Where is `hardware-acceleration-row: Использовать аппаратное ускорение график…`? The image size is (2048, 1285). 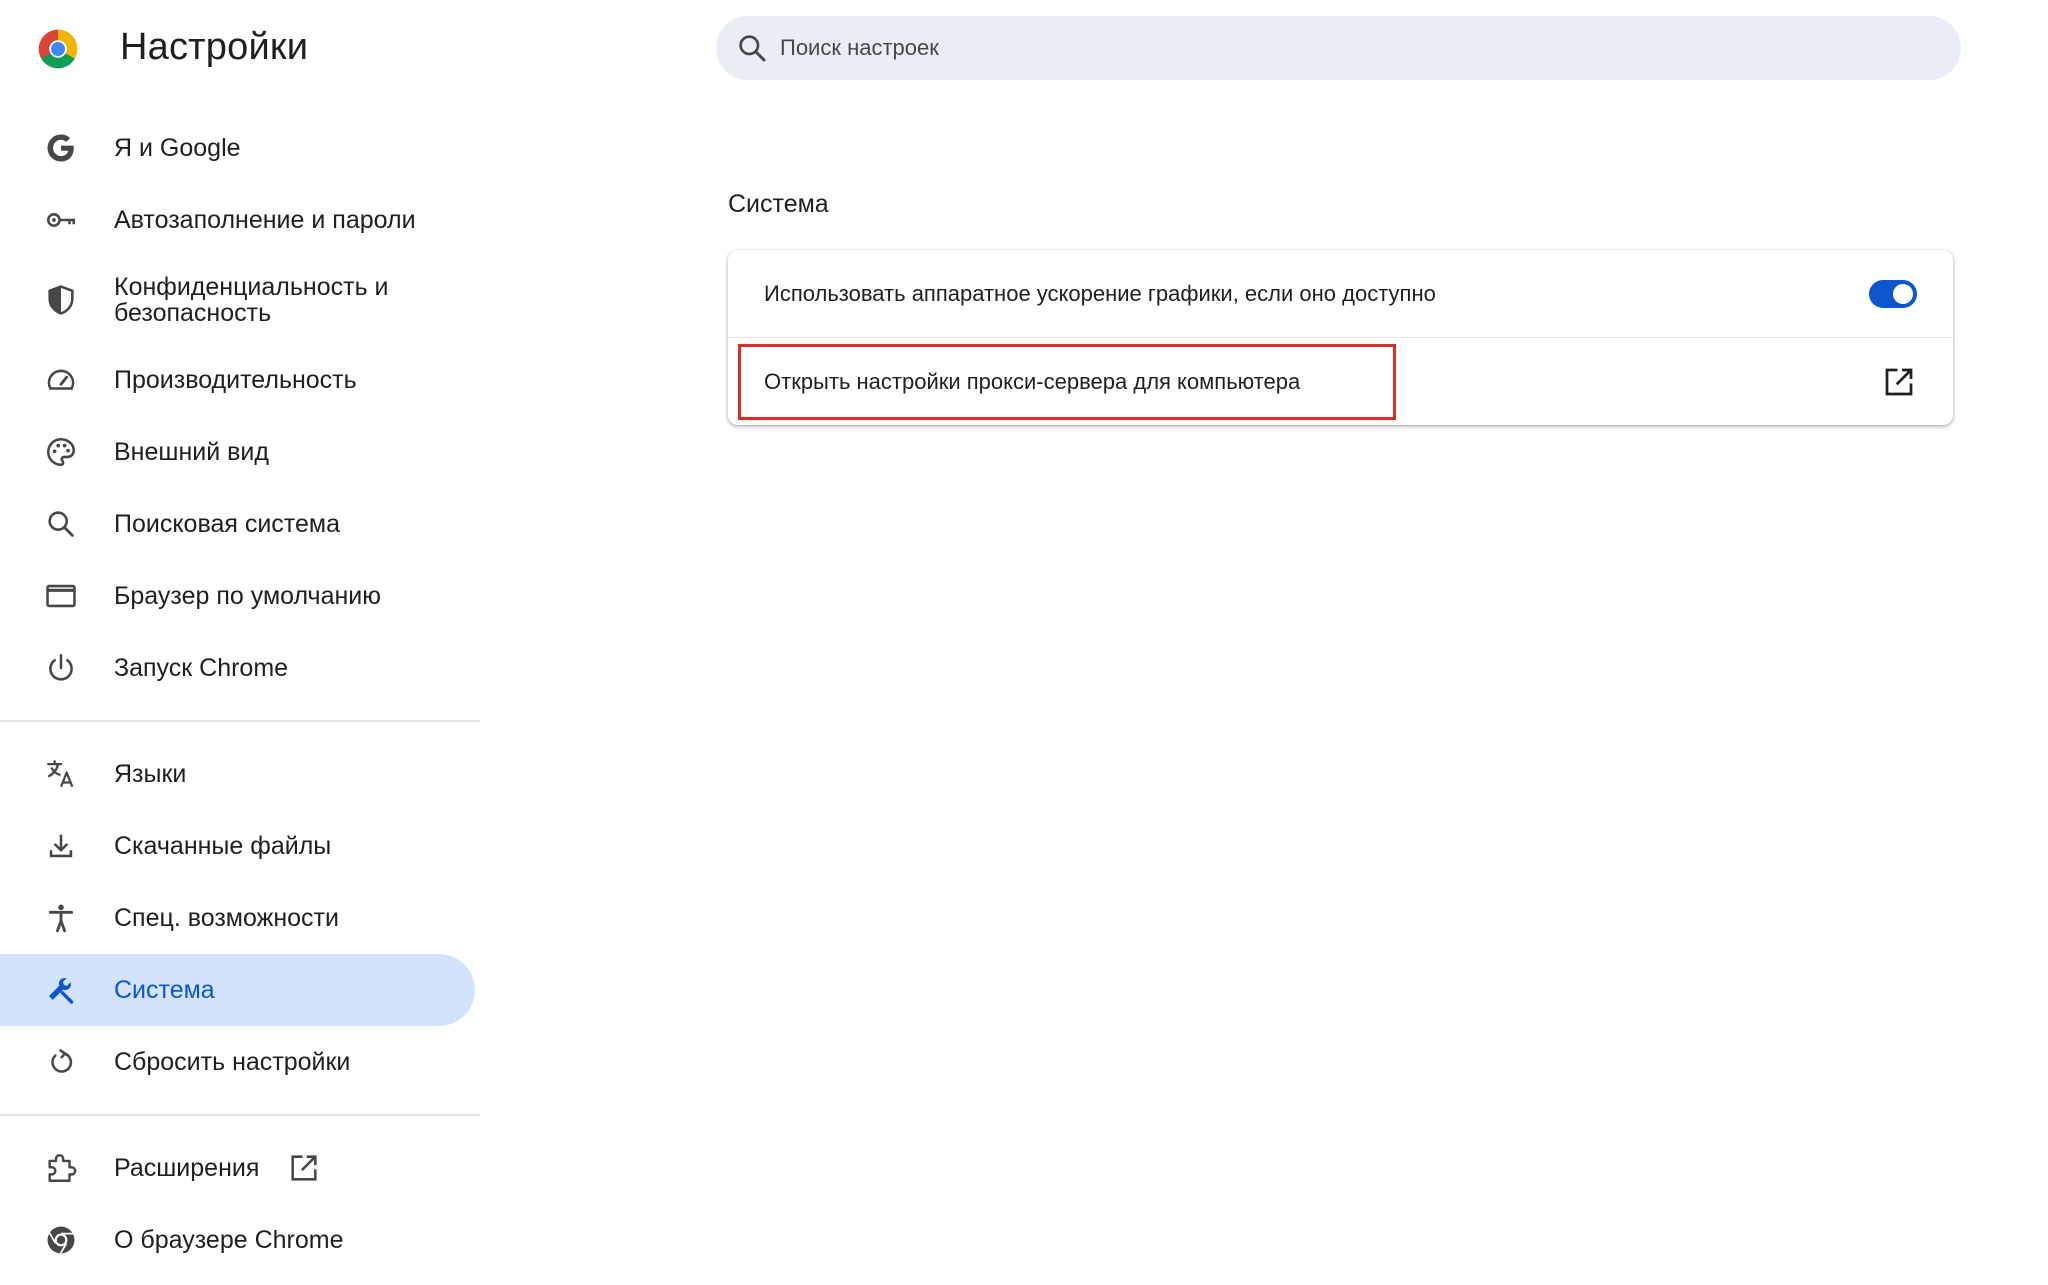
hardware-acceleration-row: Использовать аппаратное ускорение график… is located at coordinates (1340, 293).